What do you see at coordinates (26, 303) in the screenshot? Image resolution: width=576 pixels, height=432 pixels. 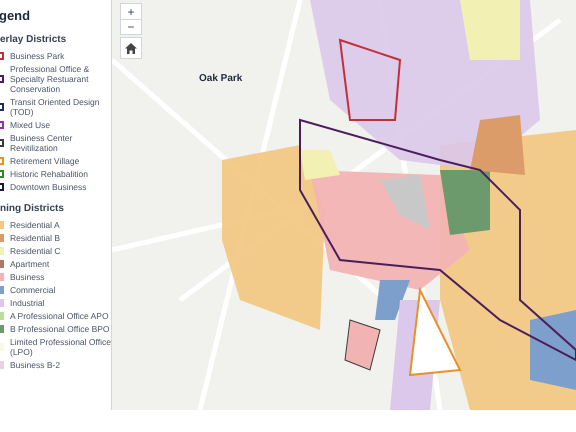 I see `legend-label: Industrial` at bounding box center [26, 303].